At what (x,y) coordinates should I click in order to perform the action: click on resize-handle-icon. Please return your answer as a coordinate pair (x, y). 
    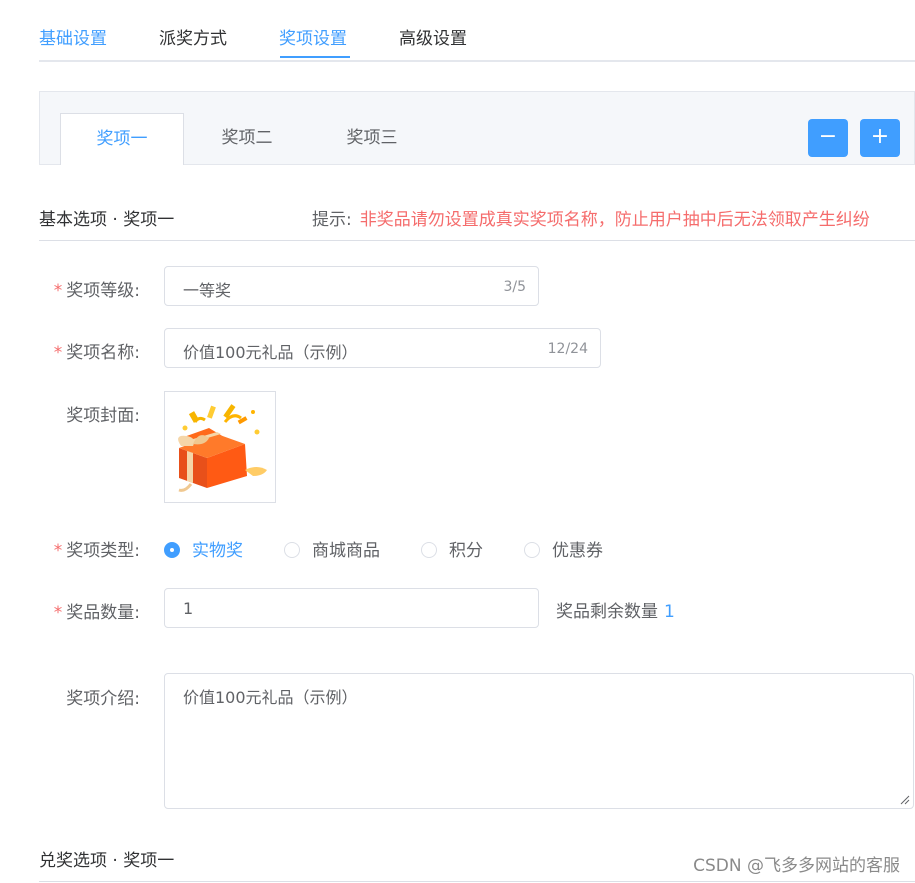
    Looking at the image, I should click on (905, 800).